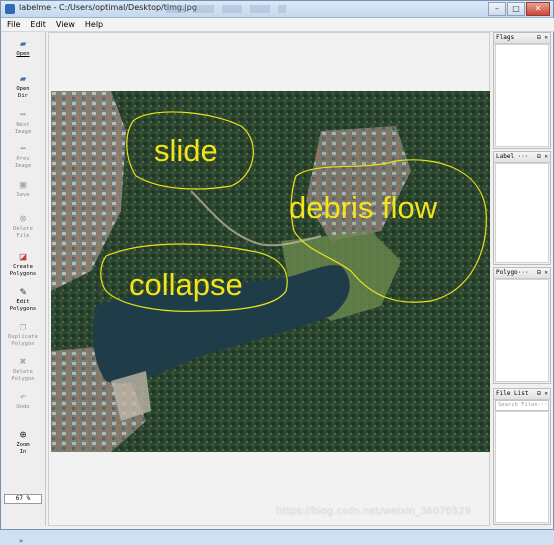  I want to click on annotation-debris-flow: debris flow, so click(363, 207).